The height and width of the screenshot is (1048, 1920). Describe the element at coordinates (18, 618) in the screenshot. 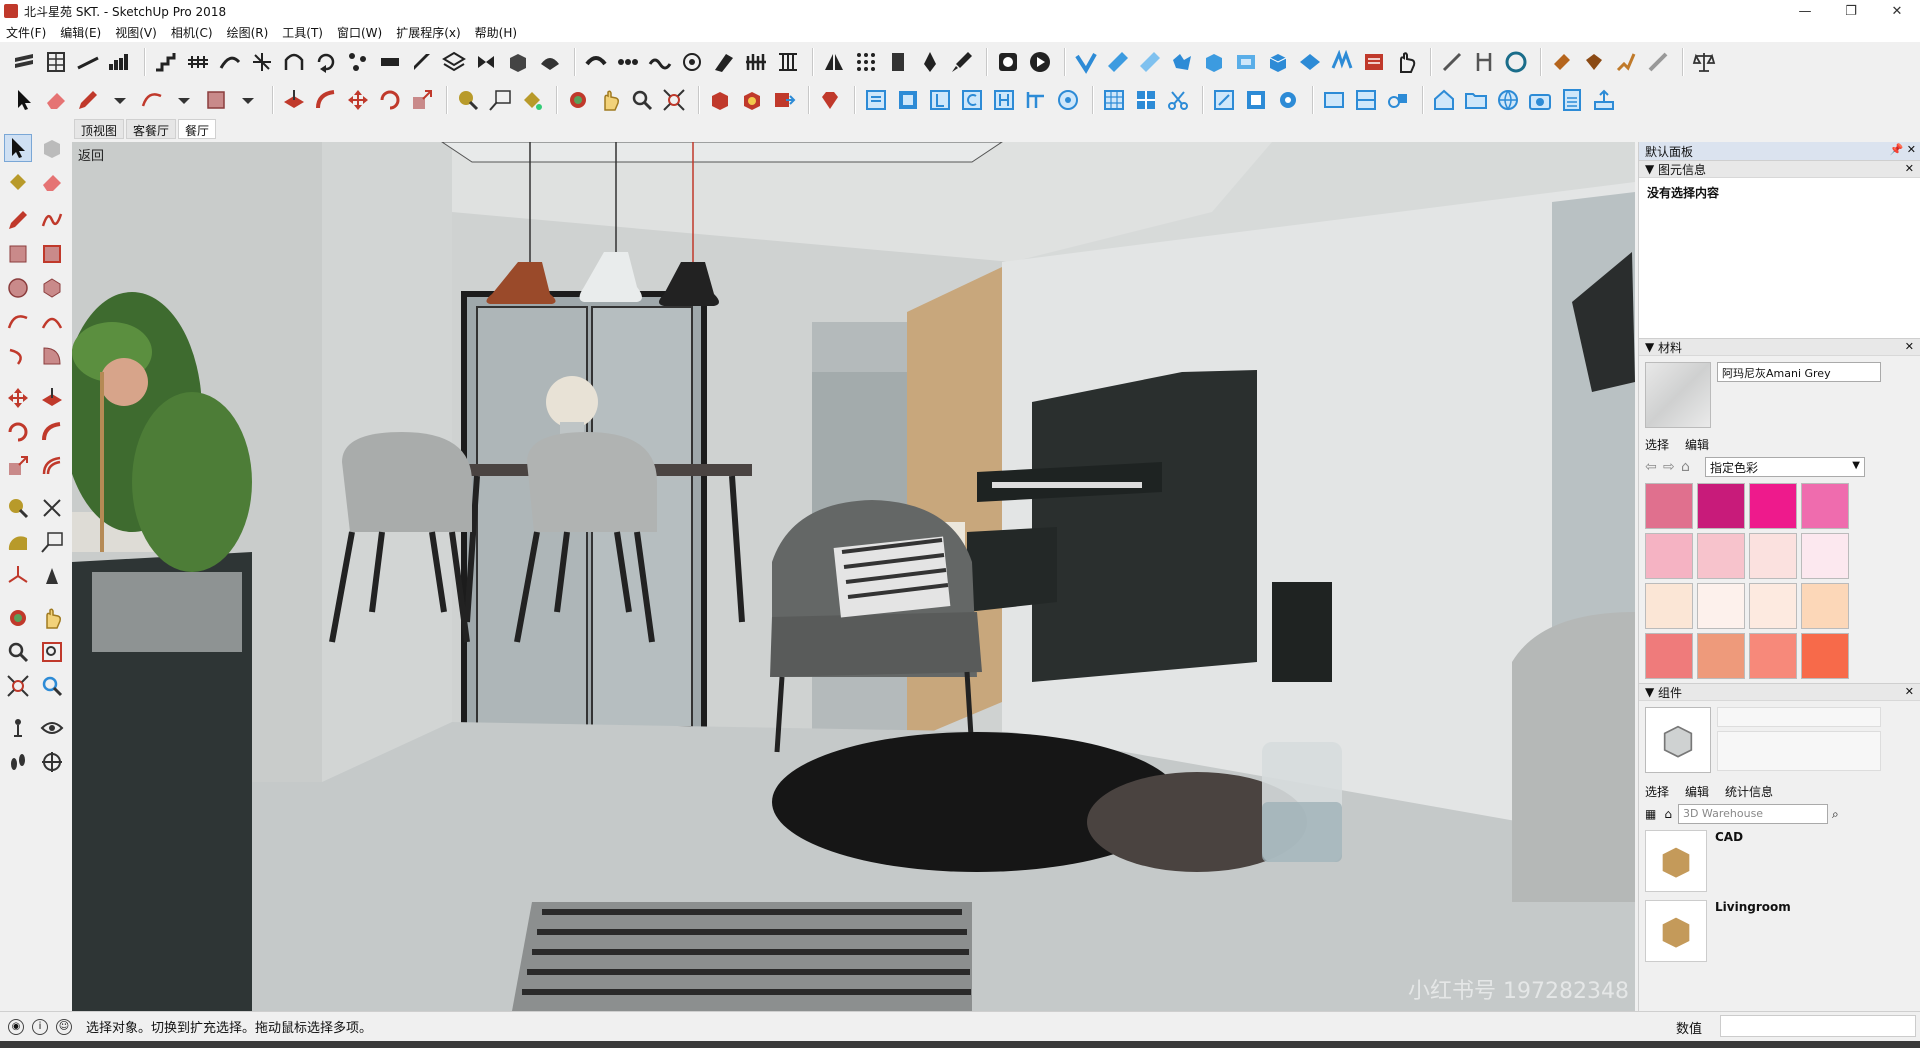

I see `orbit-icon` at that location.